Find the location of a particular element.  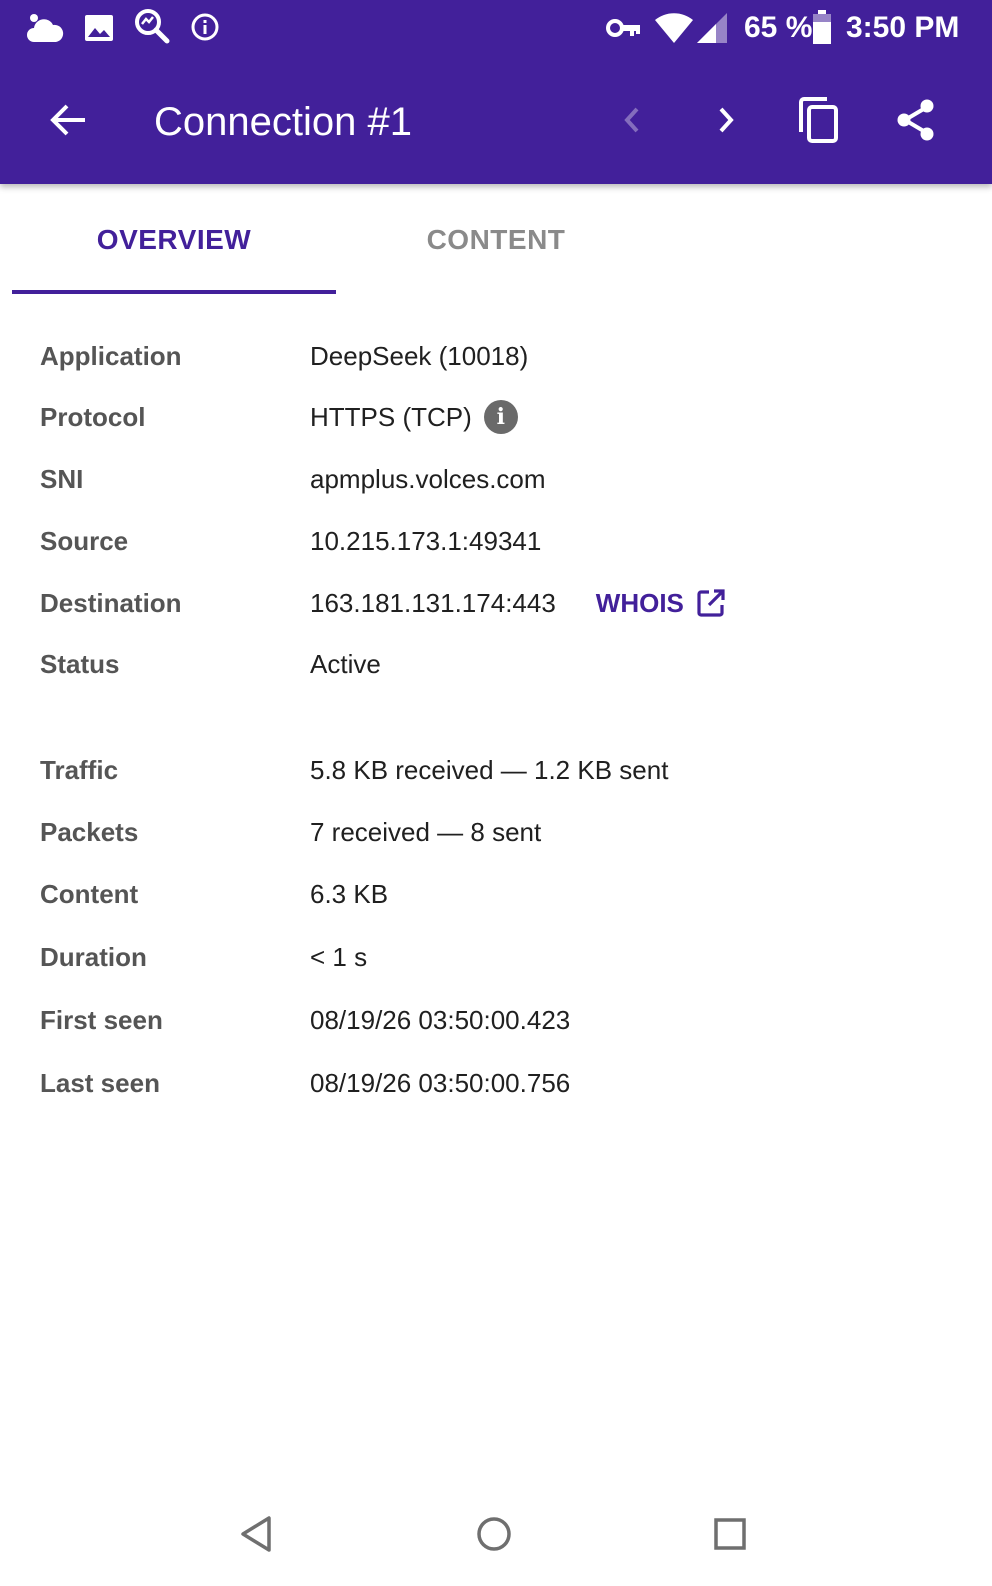

chevron-right-icon is located at coordinates (726, 120).